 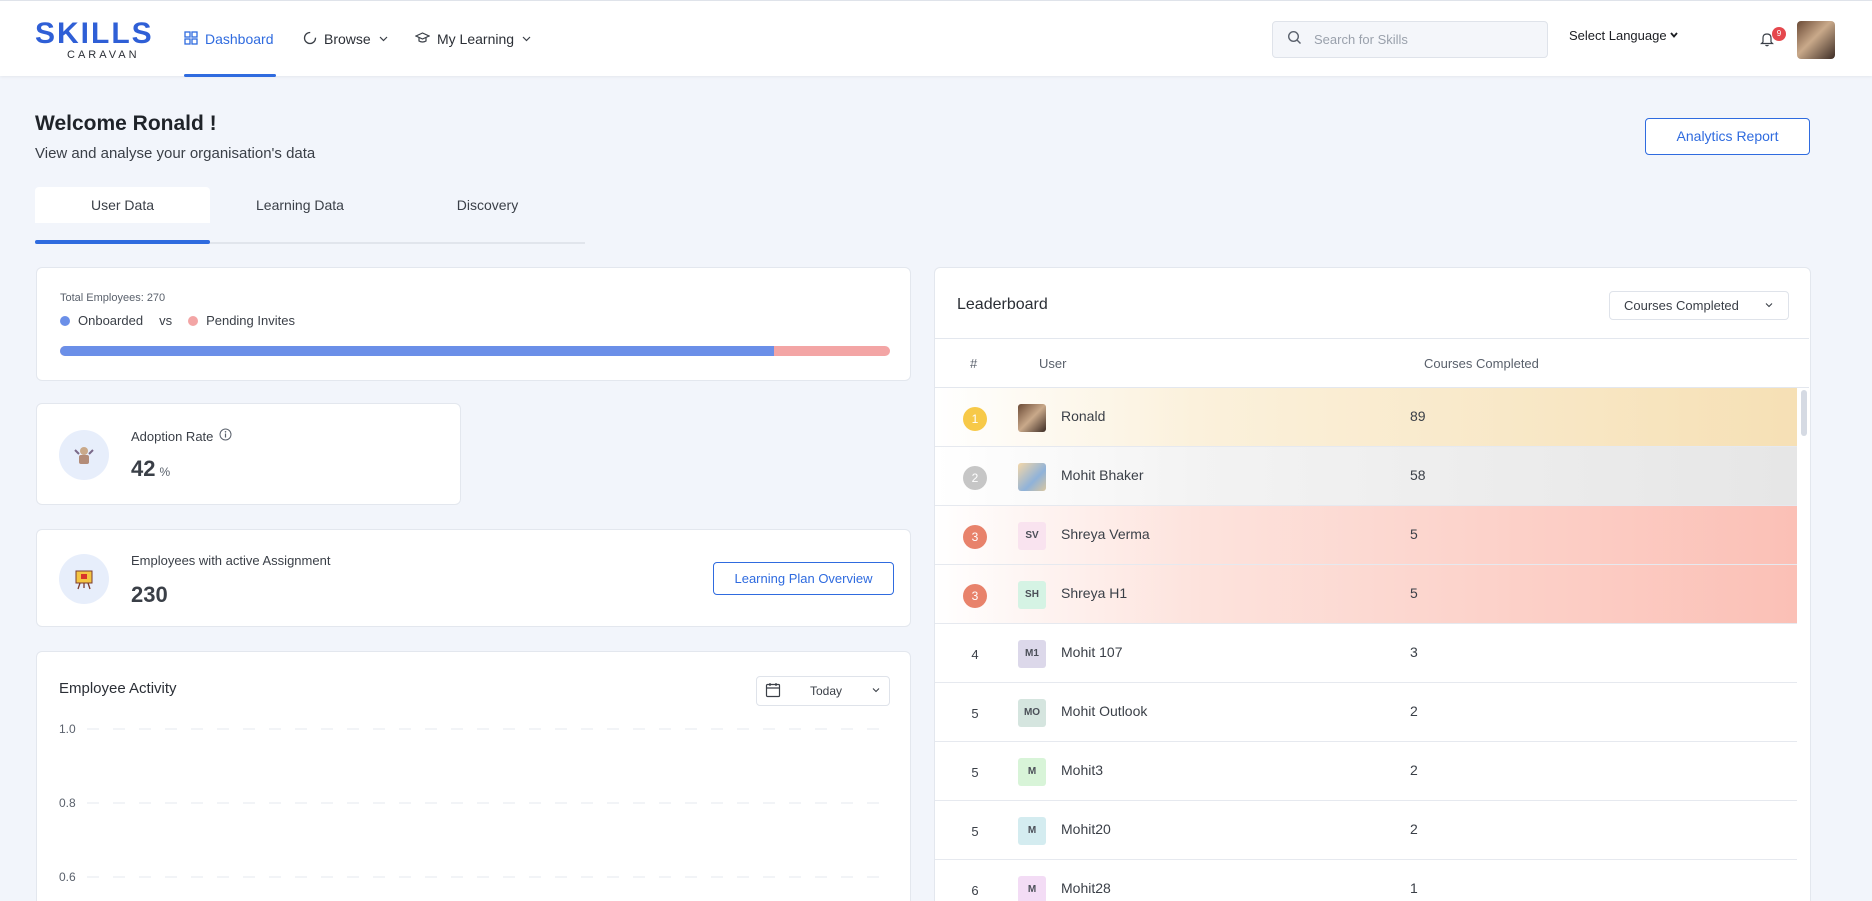 What do you see at coordinates (487, 205) in the screenshot?
I see `tab-discovery: Discovery` at bounding box center [487, 205].